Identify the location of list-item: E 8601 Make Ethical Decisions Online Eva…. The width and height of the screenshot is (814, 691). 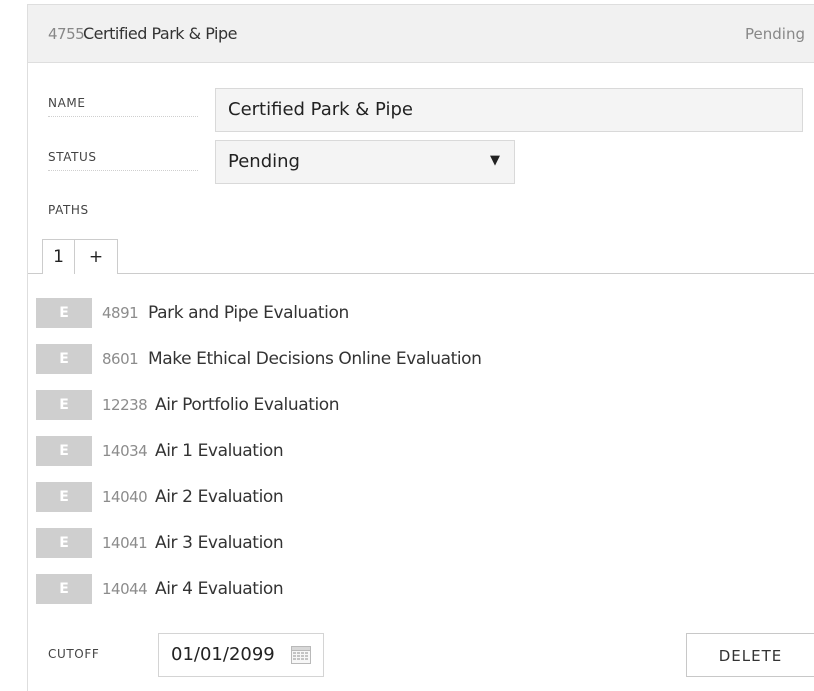
(416, 360).